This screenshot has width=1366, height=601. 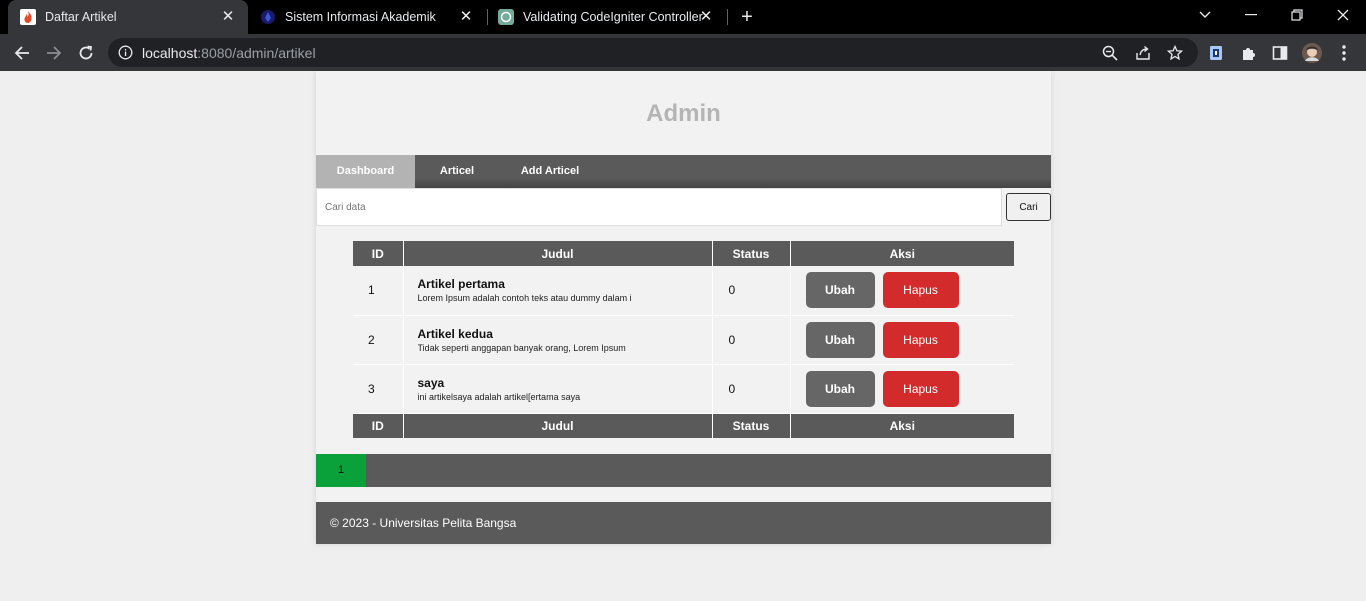 What do you see at coordinates (378, 253) in the screenshot?
I see `column-header-id: ID` at bounding box center [378, 253].